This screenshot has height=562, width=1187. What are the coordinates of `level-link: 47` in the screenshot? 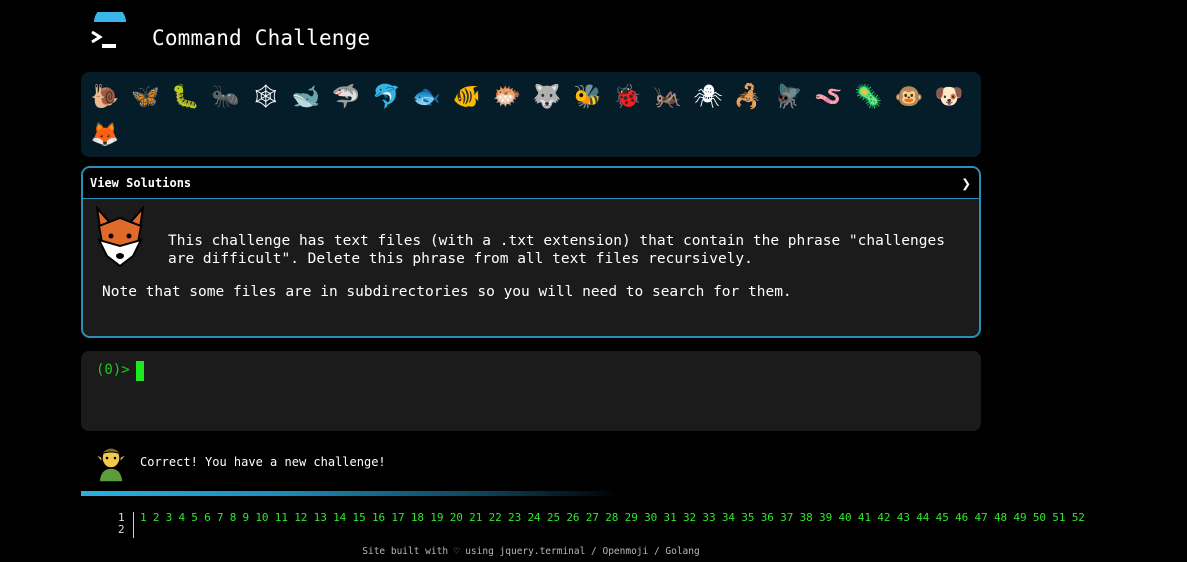 It's located at (981, 517).